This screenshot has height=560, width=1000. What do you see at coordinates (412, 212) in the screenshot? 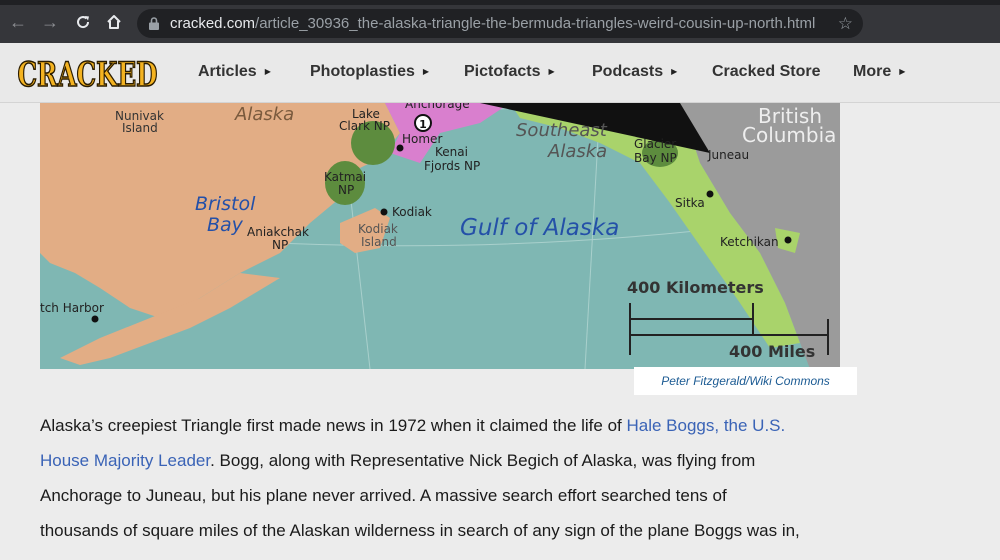
I see `map-label-kodiak: Kodiak` at bounding box center [412, 212].